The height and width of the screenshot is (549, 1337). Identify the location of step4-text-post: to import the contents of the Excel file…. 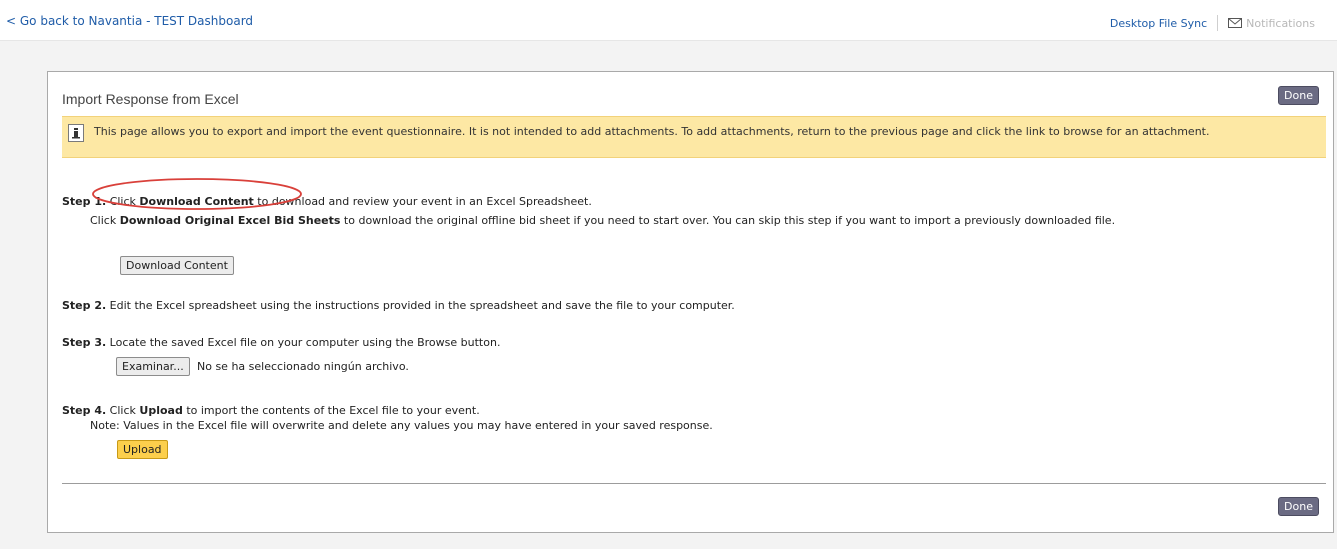
(331, 410).